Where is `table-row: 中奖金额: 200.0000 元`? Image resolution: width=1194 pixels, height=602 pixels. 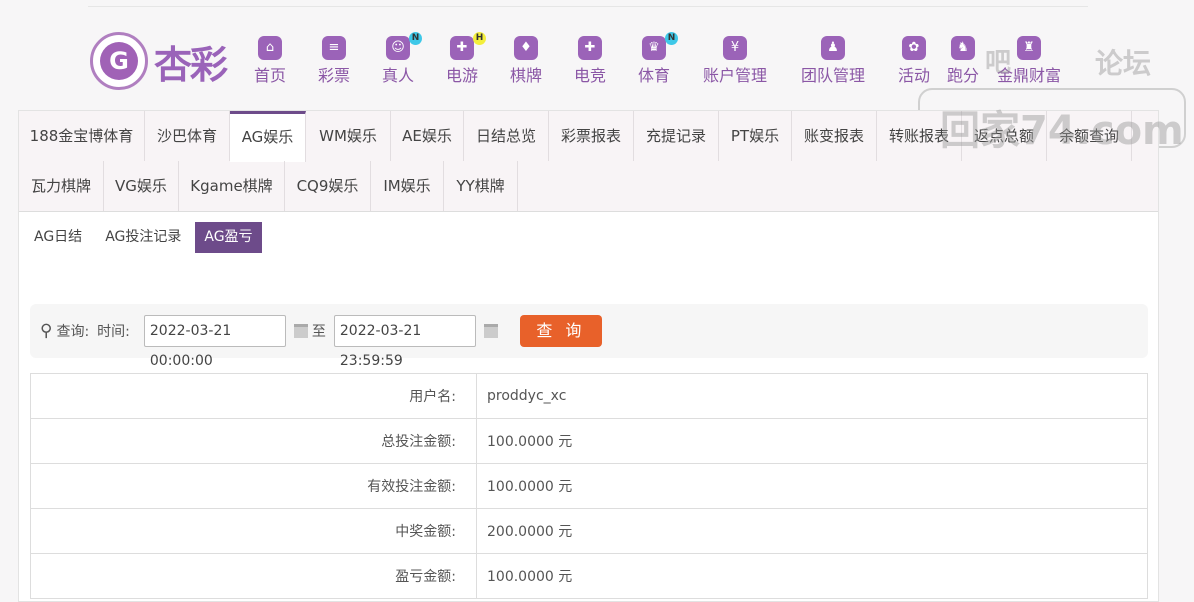 table-row: 中奖金额: 200.0000 元 is located at coordinates (589, 531).